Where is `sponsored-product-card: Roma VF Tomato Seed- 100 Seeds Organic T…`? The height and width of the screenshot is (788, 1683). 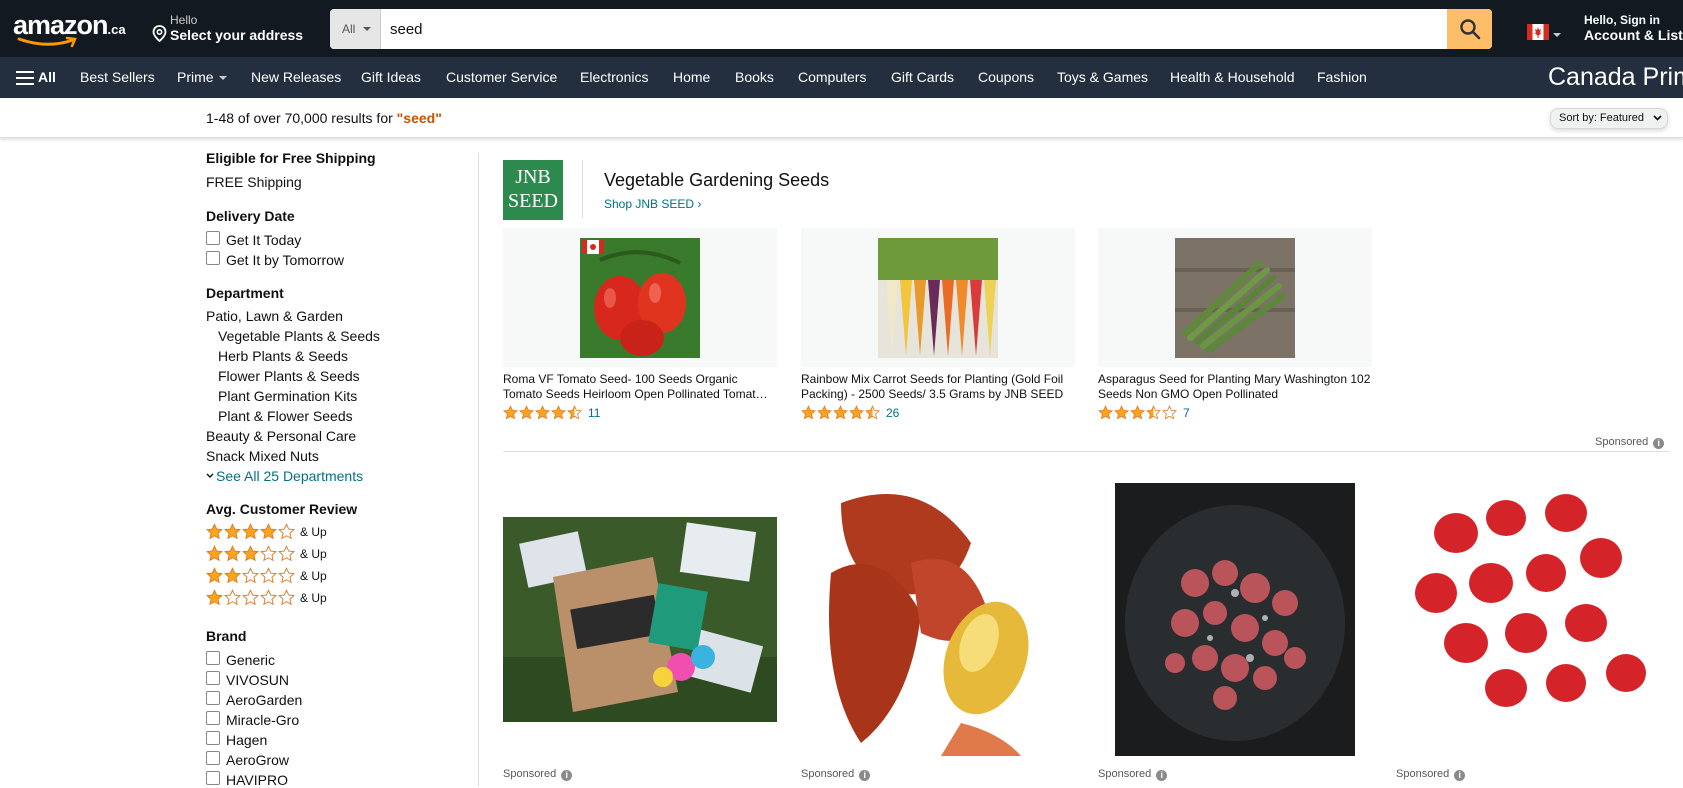
sponsored-product-card: Roma VF Tomato Seed- 100 Seeds Organic T… is located at coordinates (640, 324).